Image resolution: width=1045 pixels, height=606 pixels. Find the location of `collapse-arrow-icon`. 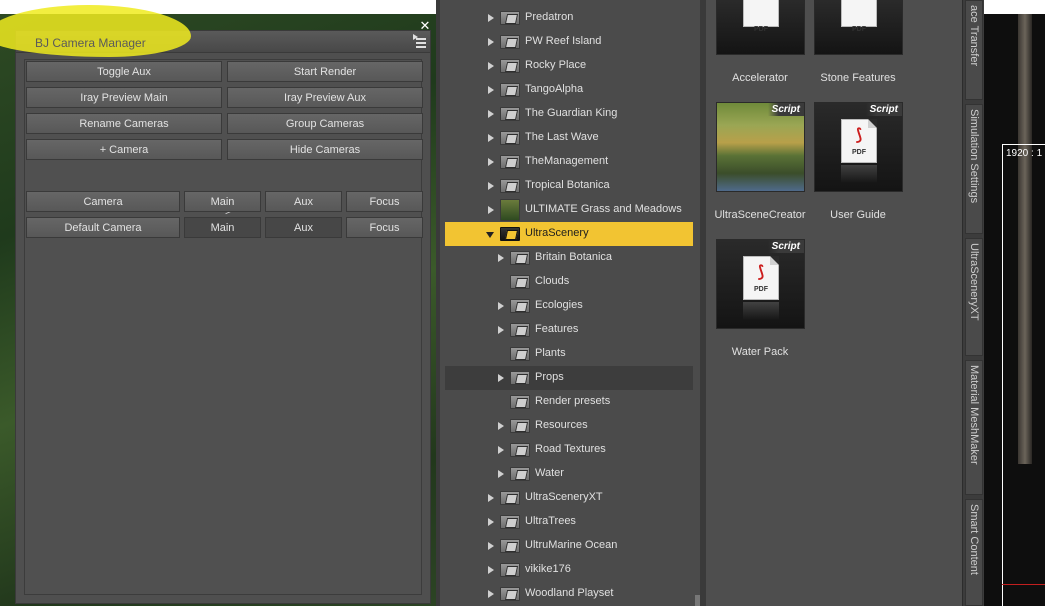

collapse-arrow-icon is located at coordinates (490, 237).